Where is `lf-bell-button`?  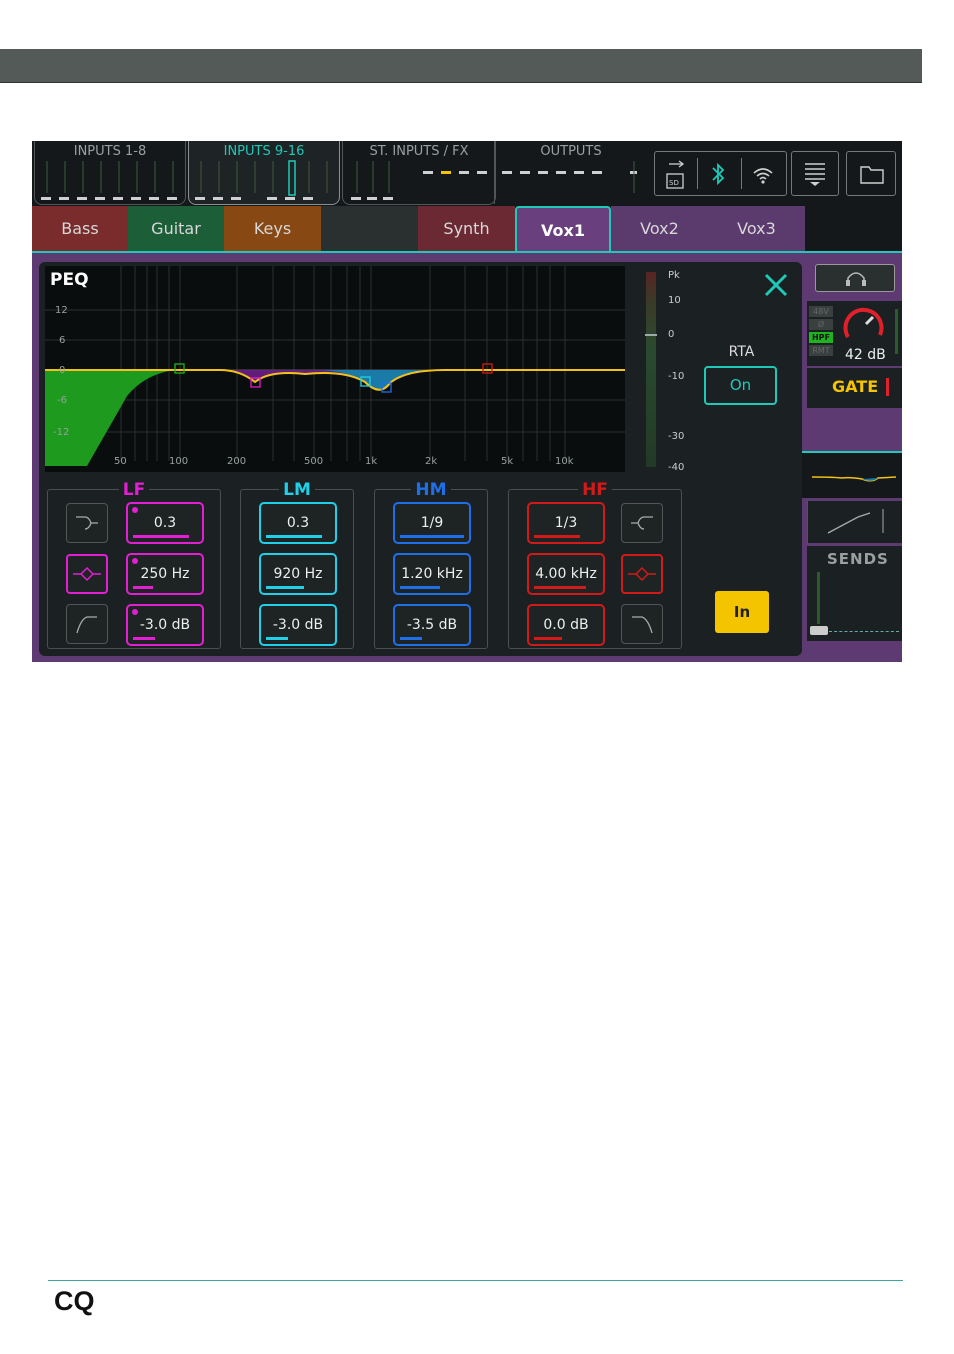
lf-bell-button is located at coordinates (87, 574).